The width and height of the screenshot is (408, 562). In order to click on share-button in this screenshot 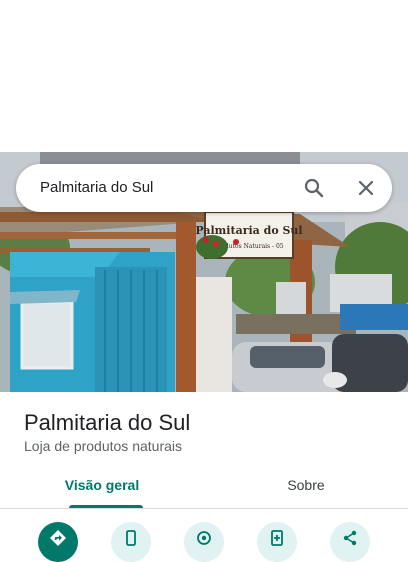, I will do `click(350, 542)`.